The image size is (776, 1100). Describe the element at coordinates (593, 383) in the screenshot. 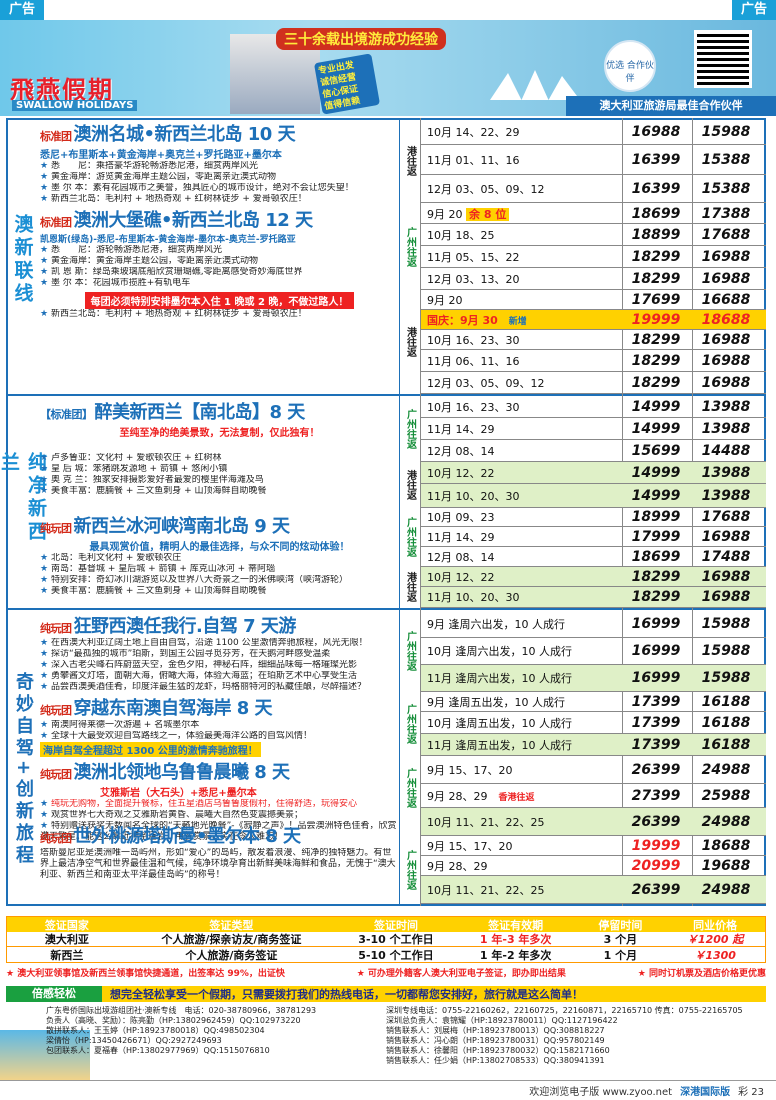

I see `price-row: 12月 03、05、09、12 18299 16988` at that location.